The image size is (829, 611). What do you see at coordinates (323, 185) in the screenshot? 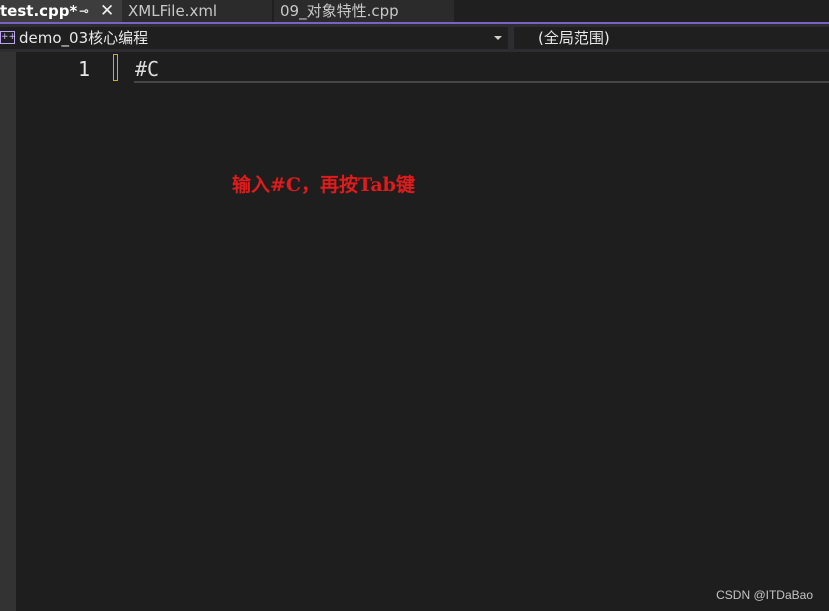
I see `instruction-annotation: 输入#C，再按Tab键` at bounding box center [323, 185].